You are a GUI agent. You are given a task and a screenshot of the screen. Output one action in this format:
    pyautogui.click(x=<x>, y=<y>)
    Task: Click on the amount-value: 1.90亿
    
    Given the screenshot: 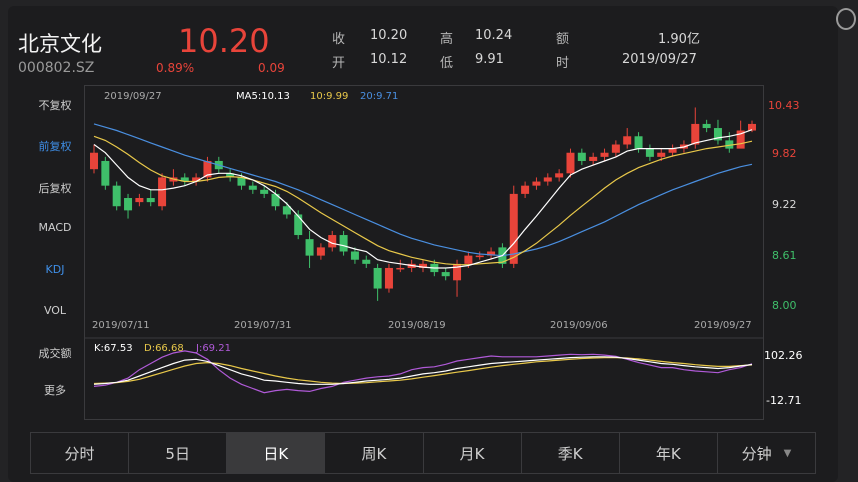 What is the action you would take?
    pyautogui.click(x=679, y=39)
    